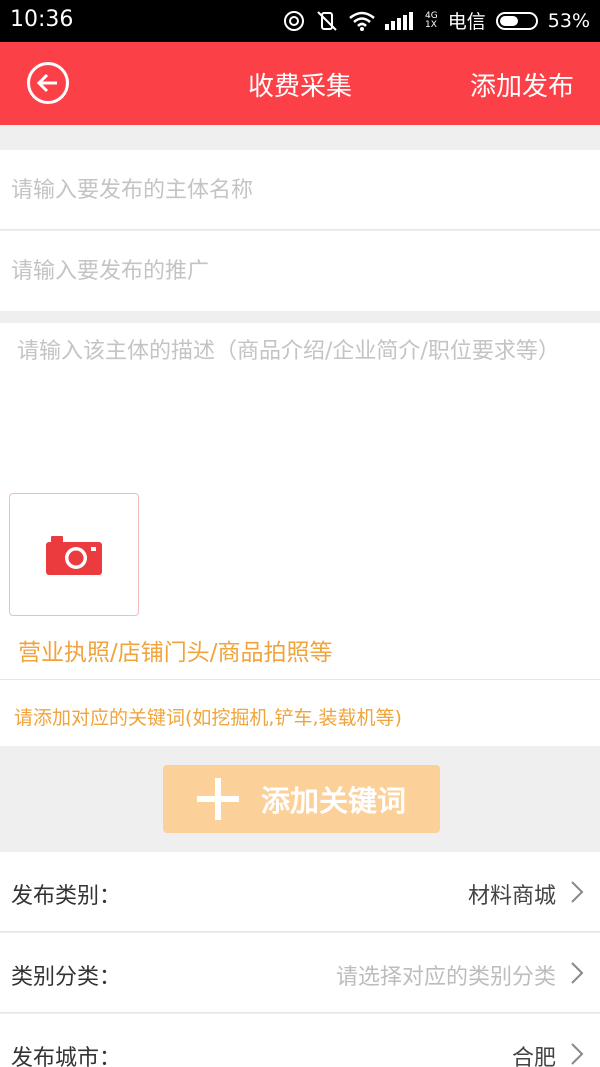 The width and height of the screenshot is (600, 1067). I want to click on photo-upload-button, so click(74, 554).